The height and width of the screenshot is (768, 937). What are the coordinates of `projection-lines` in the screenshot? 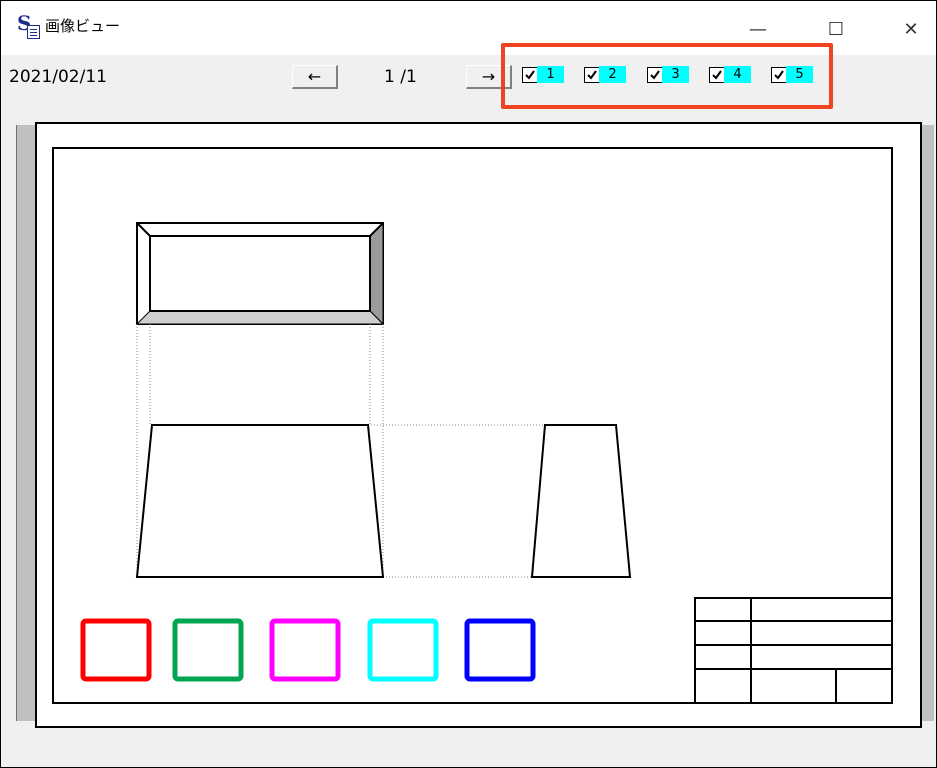 It's located at (340, 451).